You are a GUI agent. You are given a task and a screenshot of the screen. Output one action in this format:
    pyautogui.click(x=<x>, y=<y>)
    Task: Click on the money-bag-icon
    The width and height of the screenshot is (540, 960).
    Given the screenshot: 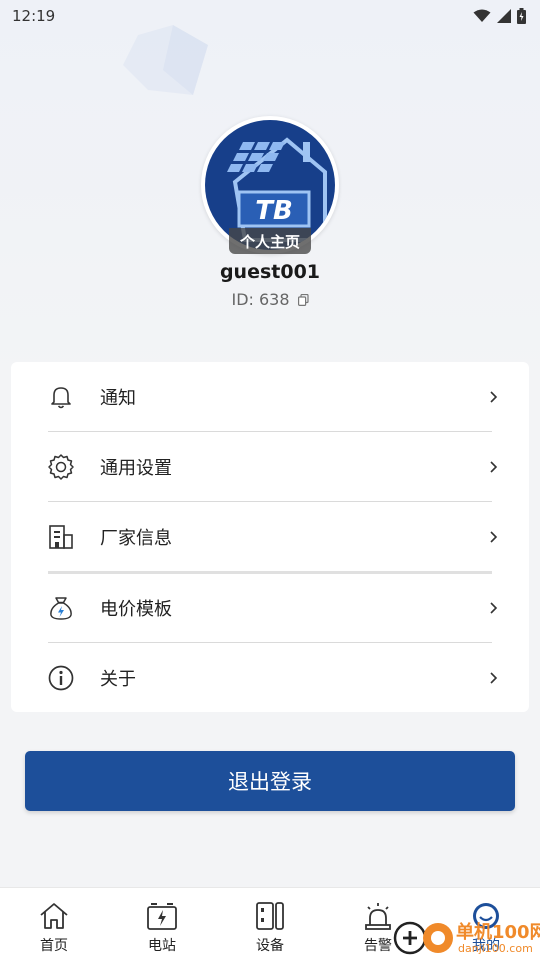 What is the action you would take?
    pyautogui.click(x=61, y=608)
    